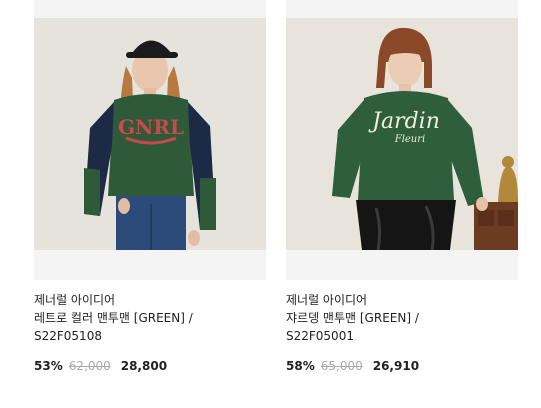  What do you see at coordinates (402, 336) in the screenshot?
I see `product-name-line2: S22F05001` at bounding box center [402, 336].